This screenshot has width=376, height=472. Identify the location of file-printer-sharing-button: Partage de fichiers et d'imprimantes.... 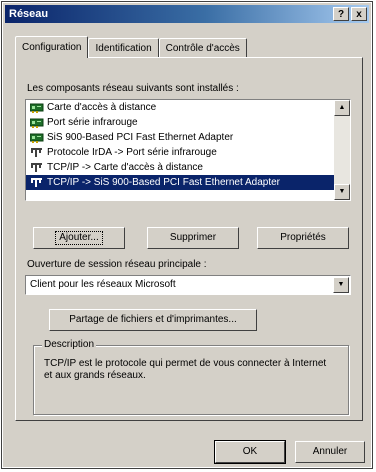
(153, 320).